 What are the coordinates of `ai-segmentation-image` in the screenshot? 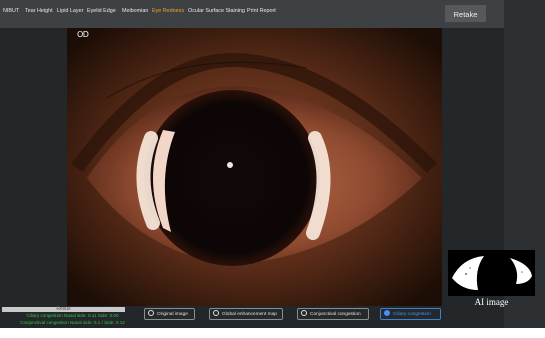 It's located at (491, 273).